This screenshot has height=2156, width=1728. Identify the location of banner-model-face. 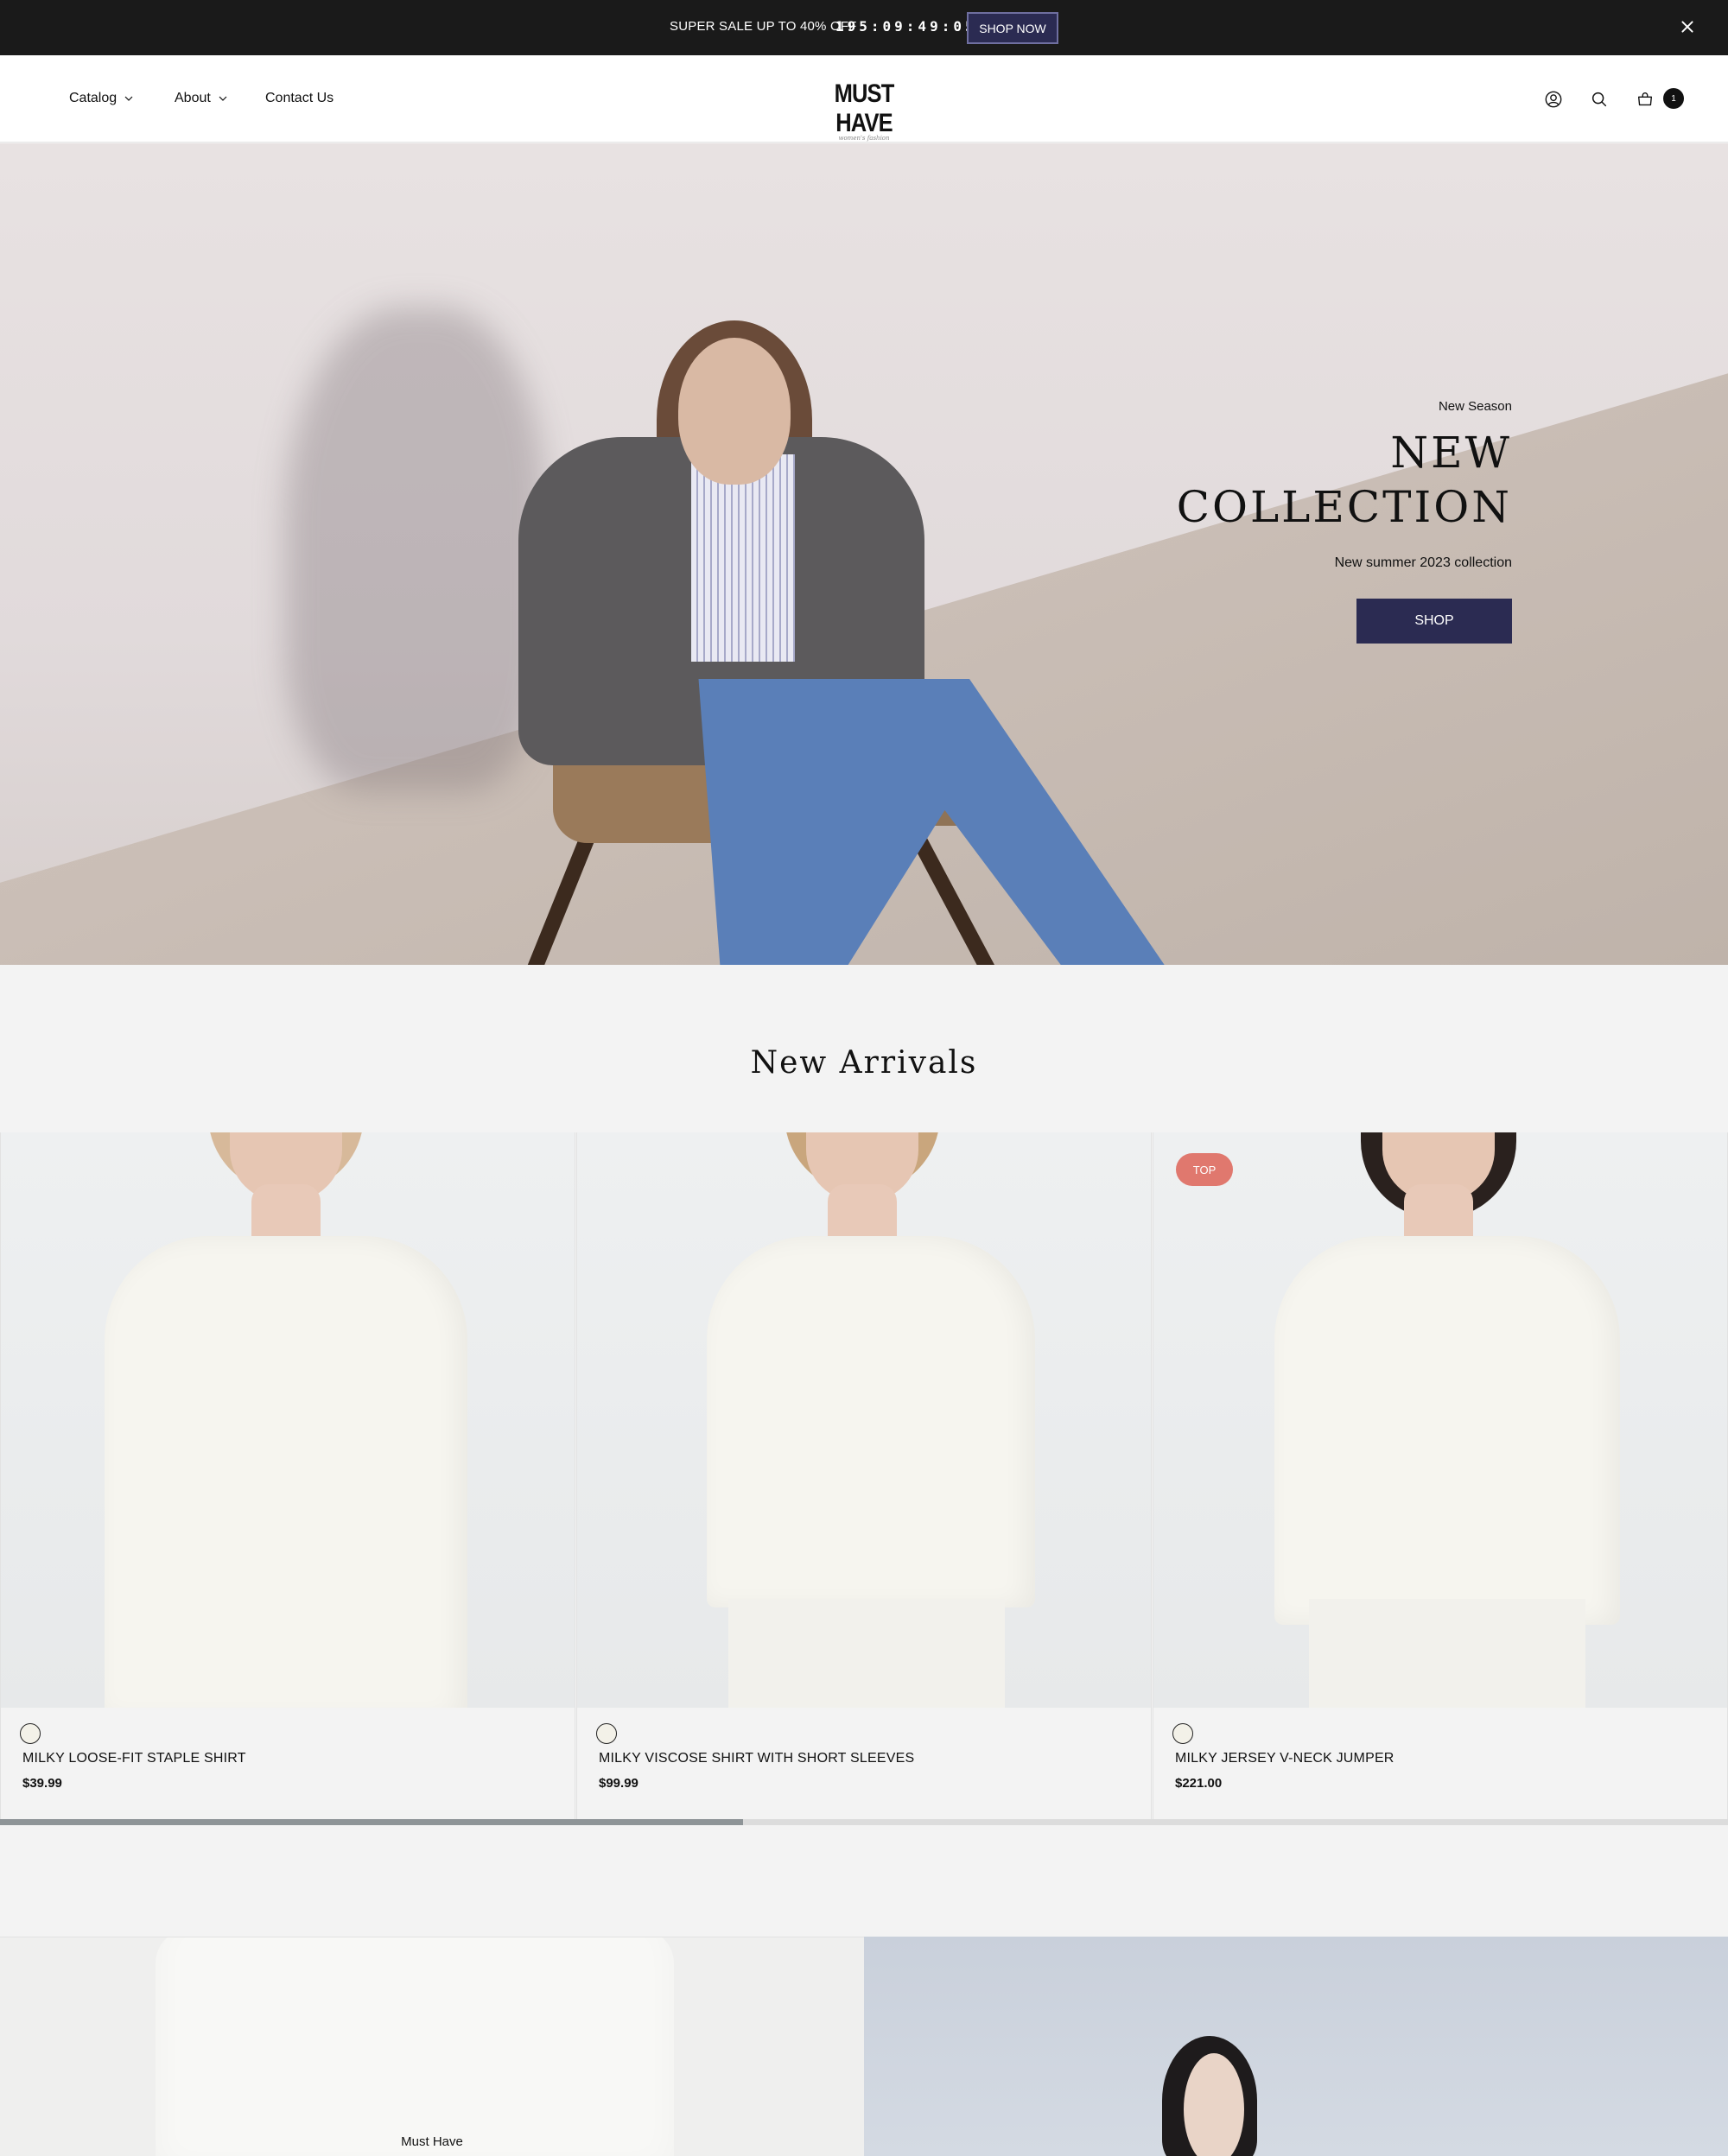
(1214, 2104).